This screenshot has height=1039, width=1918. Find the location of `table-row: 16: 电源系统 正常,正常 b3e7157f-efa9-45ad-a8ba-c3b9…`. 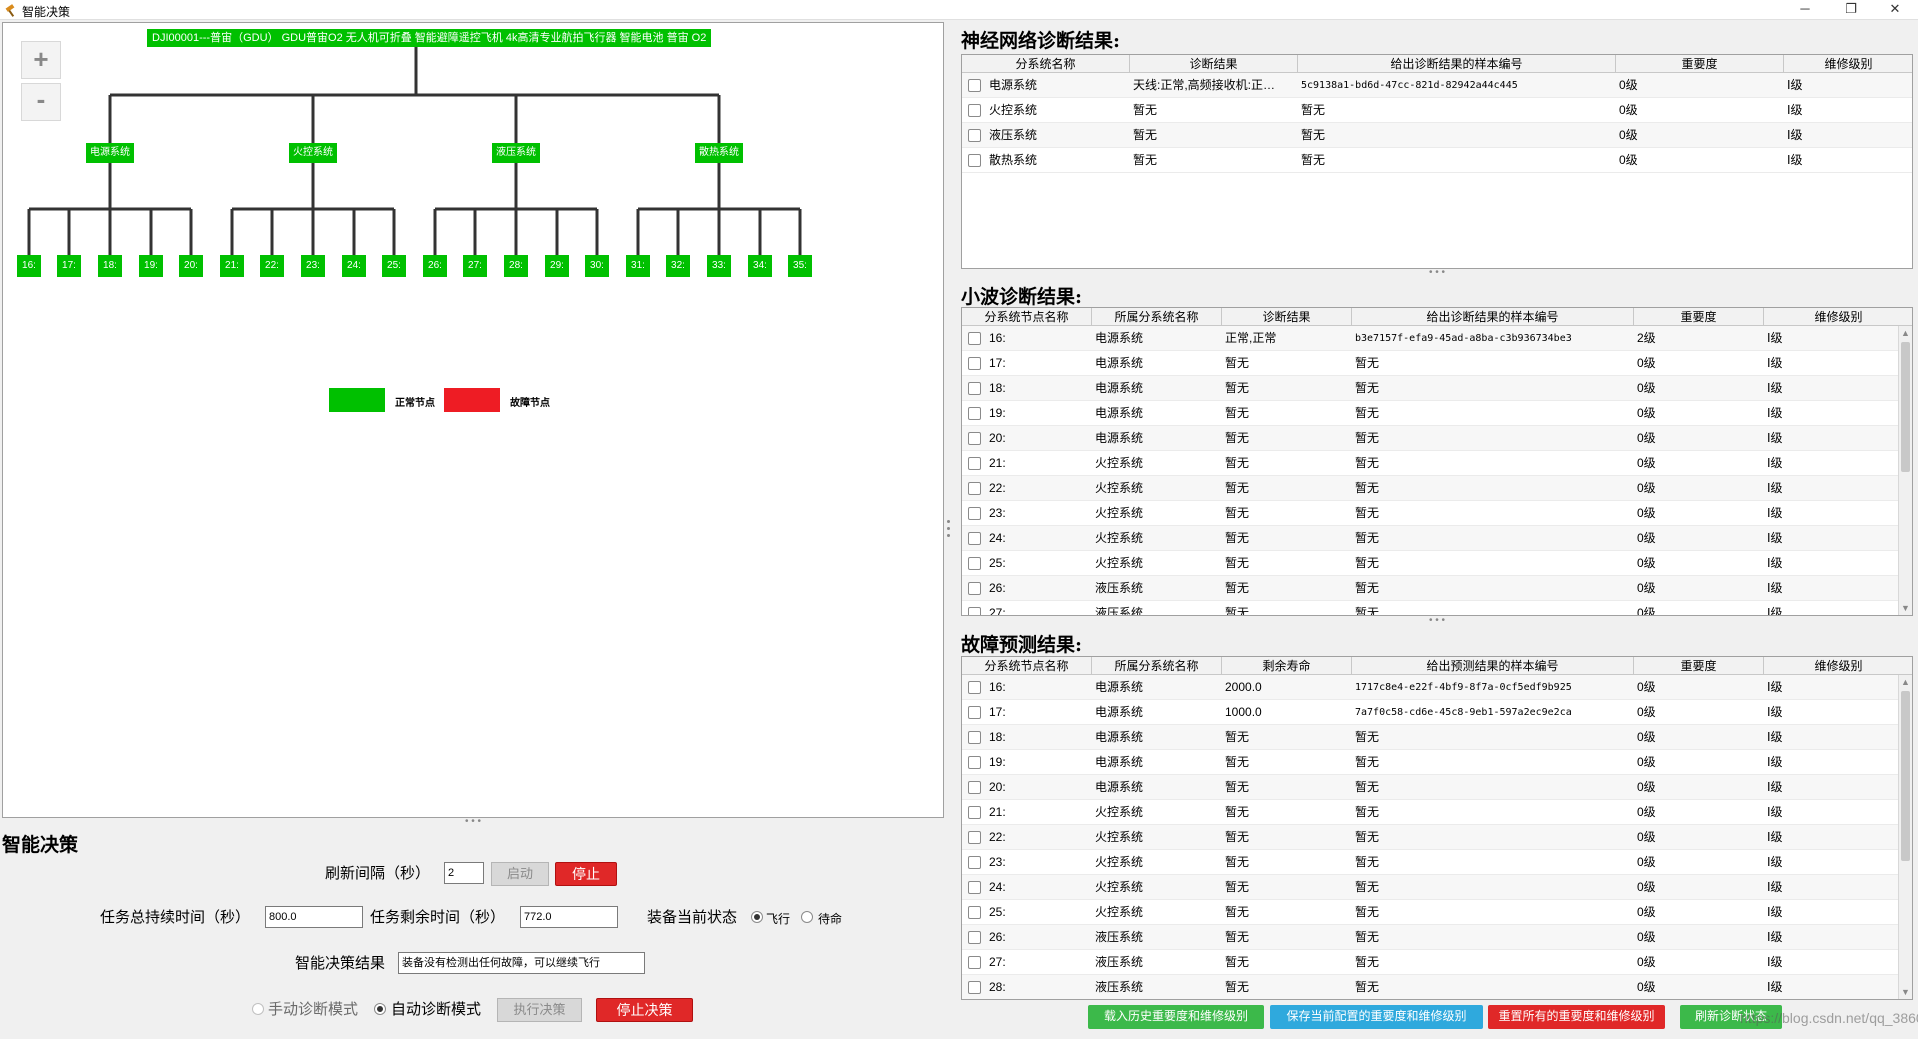

table-row: 16: 电源系统 正常,正常 b3e7157f-efa9-45ad-a8ba-c3b9… is located at coordinates (1437, 338).